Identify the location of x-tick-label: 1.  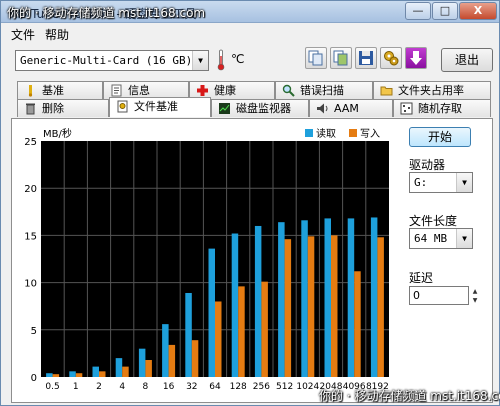
(76, 387).